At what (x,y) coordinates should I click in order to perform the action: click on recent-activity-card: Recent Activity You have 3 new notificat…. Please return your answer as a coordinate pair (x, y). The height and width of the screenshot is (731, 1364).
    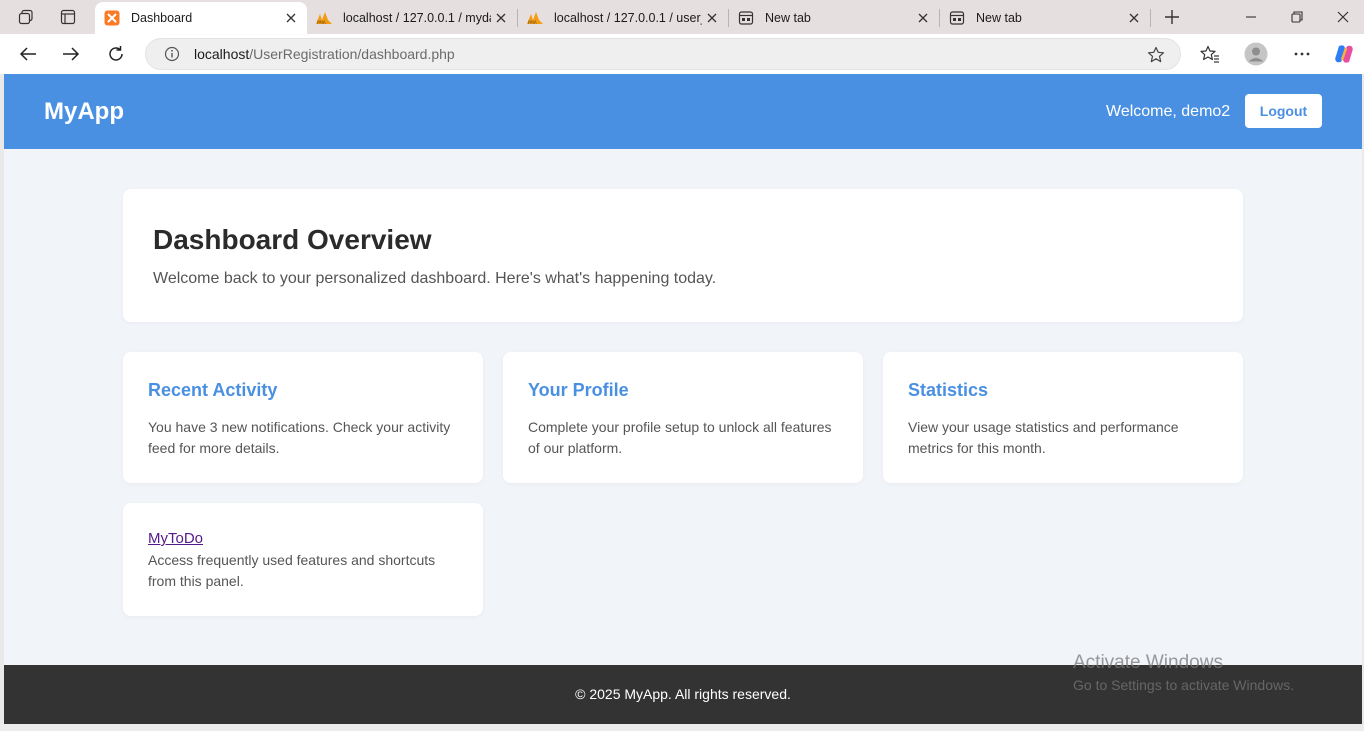
    Looking at the image, I should click on (303, 417).